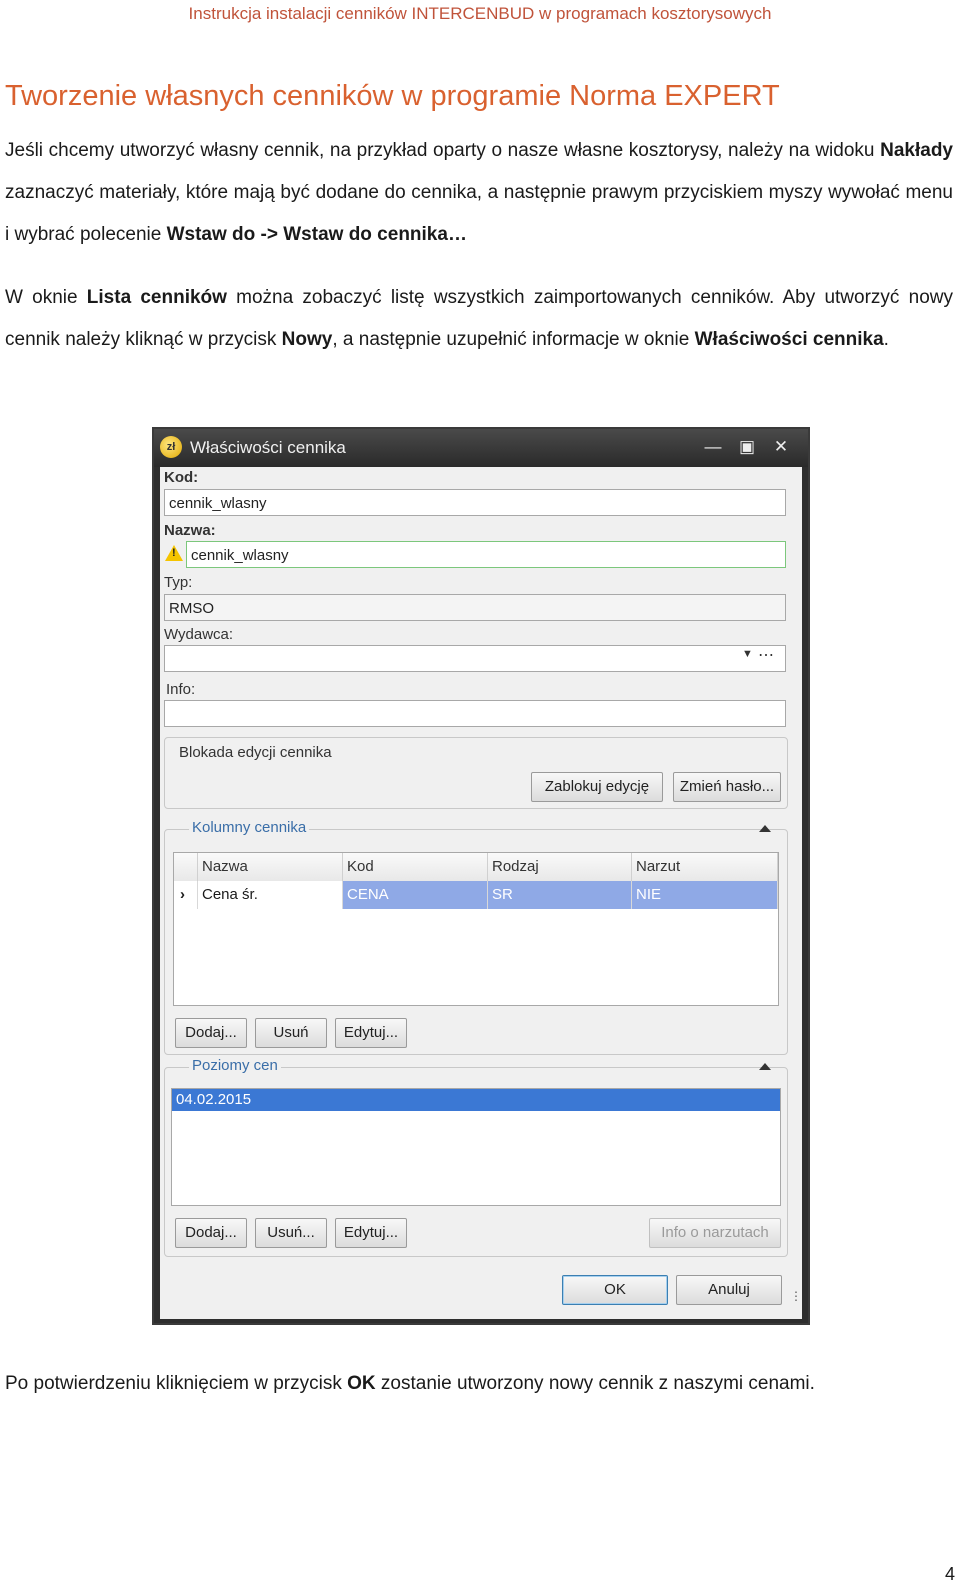 Image resolution: width=960 pixels, height=1596 pixels. Describe the element at coordinates (747, 447) in the screenshot. I see `maximize-icon: ▣` at that location.